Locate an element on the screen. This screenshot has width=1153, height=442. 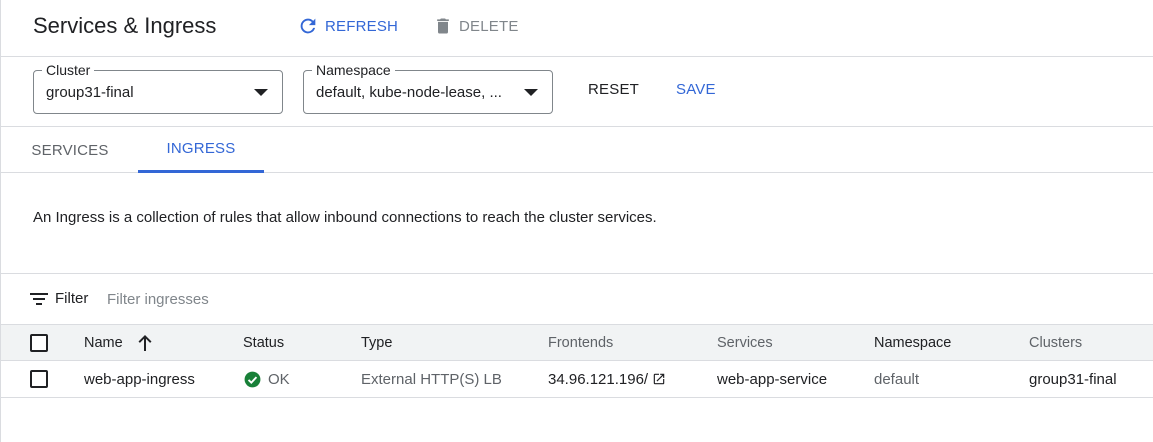
filter-lines-icon is located at coordinates (39, 299).